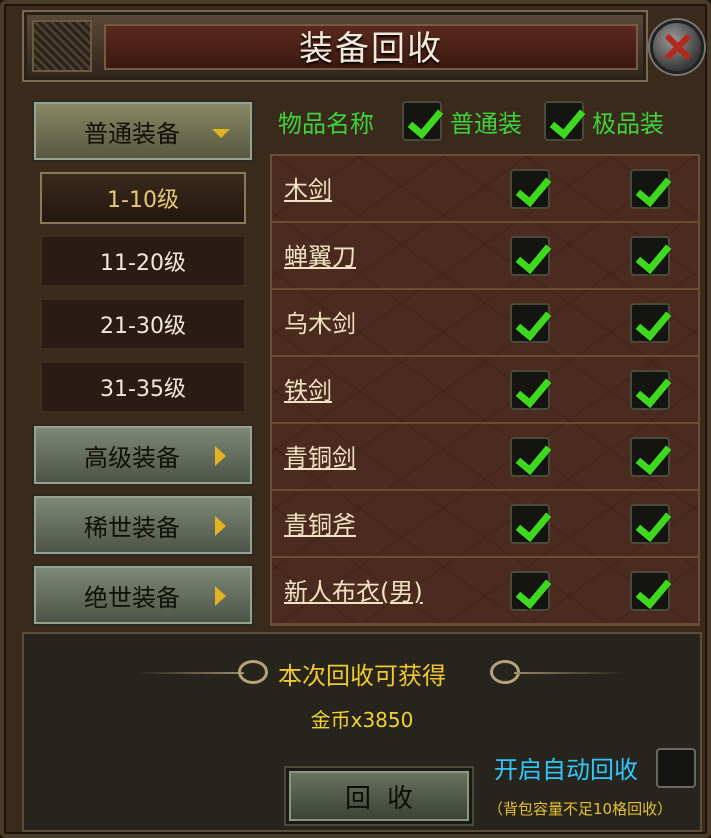 The width and height of the screenshot is (711, 838). I want to click on table-row: 木剑, so click(485, 189).